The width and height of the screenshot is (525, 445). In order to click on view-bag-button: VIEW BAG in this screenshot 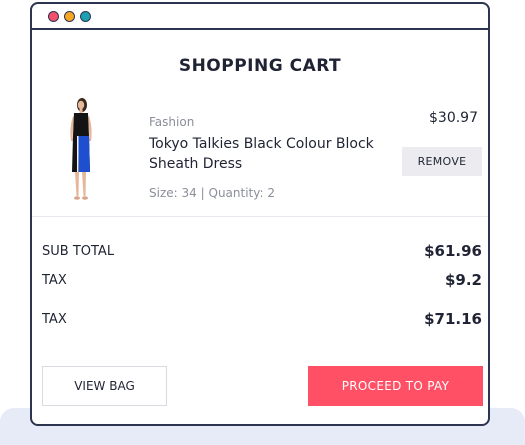, I will do `click(104, 386)`.